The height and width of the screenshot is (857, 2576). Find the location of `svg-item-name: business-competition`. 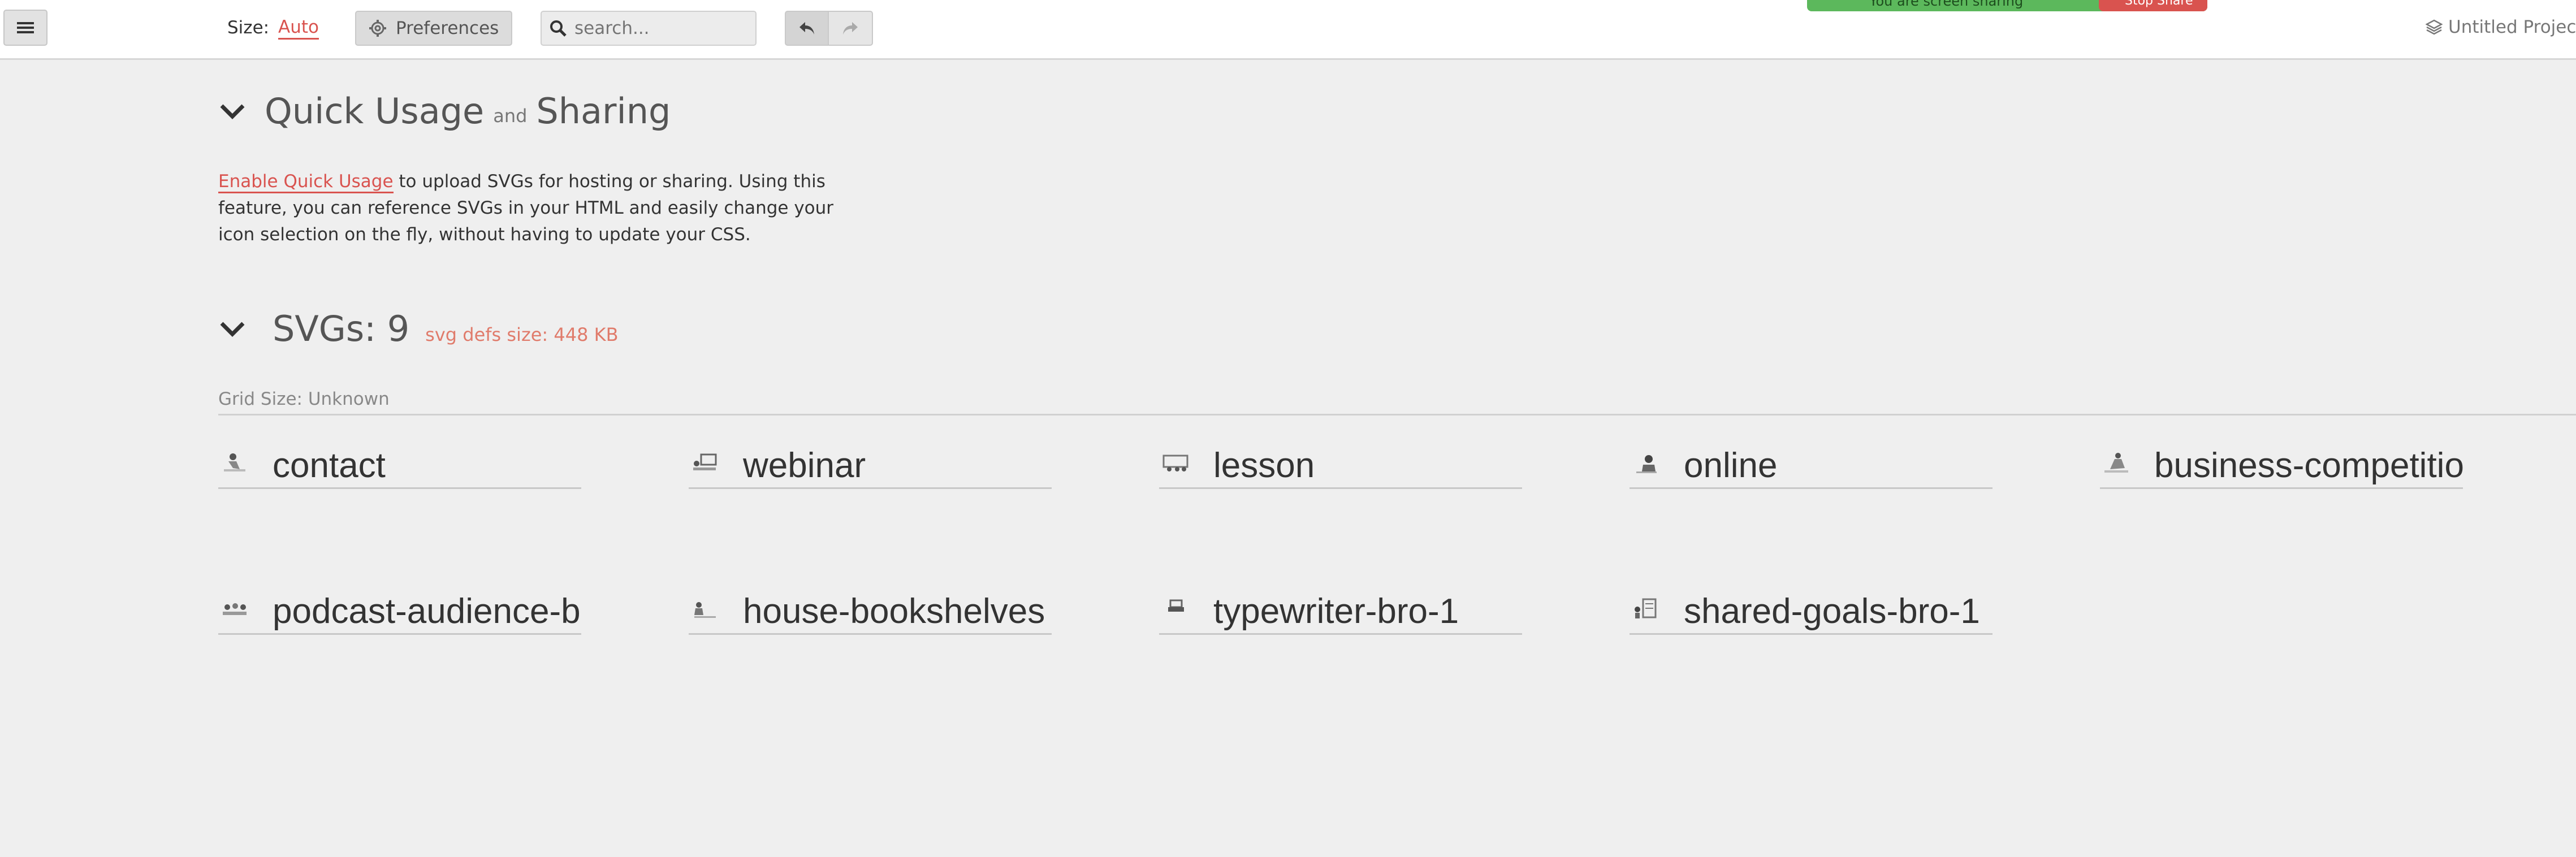

svg-item-name: business-competition is located at coordinates (2308, 465).